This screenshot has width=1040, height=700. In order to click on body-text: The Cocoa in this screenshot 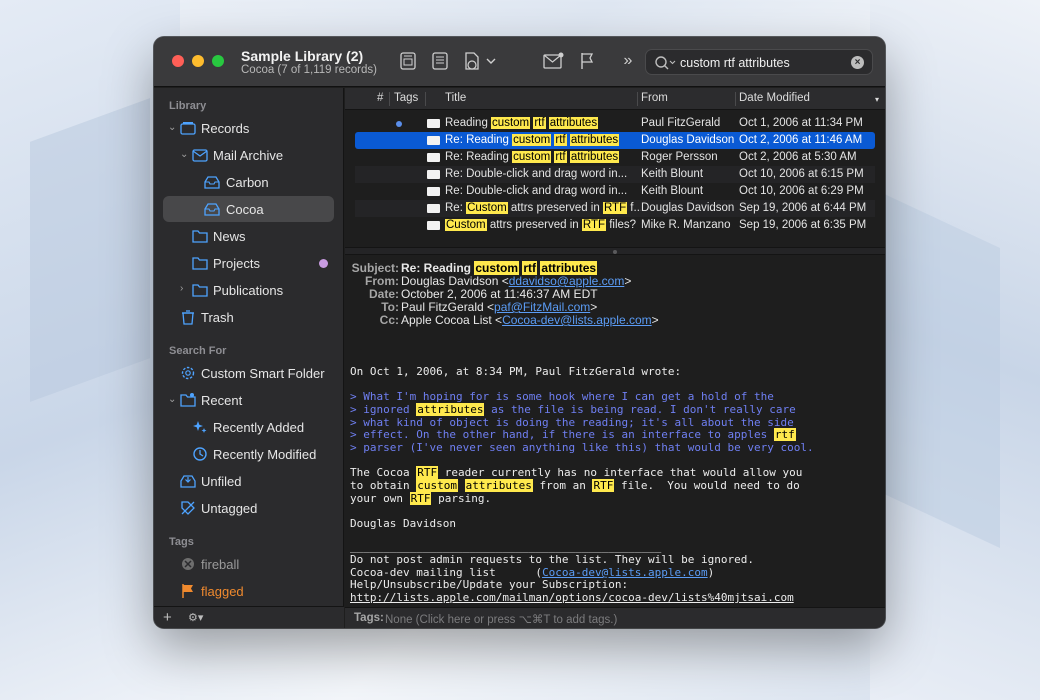, I will do `click(383, 472)`.